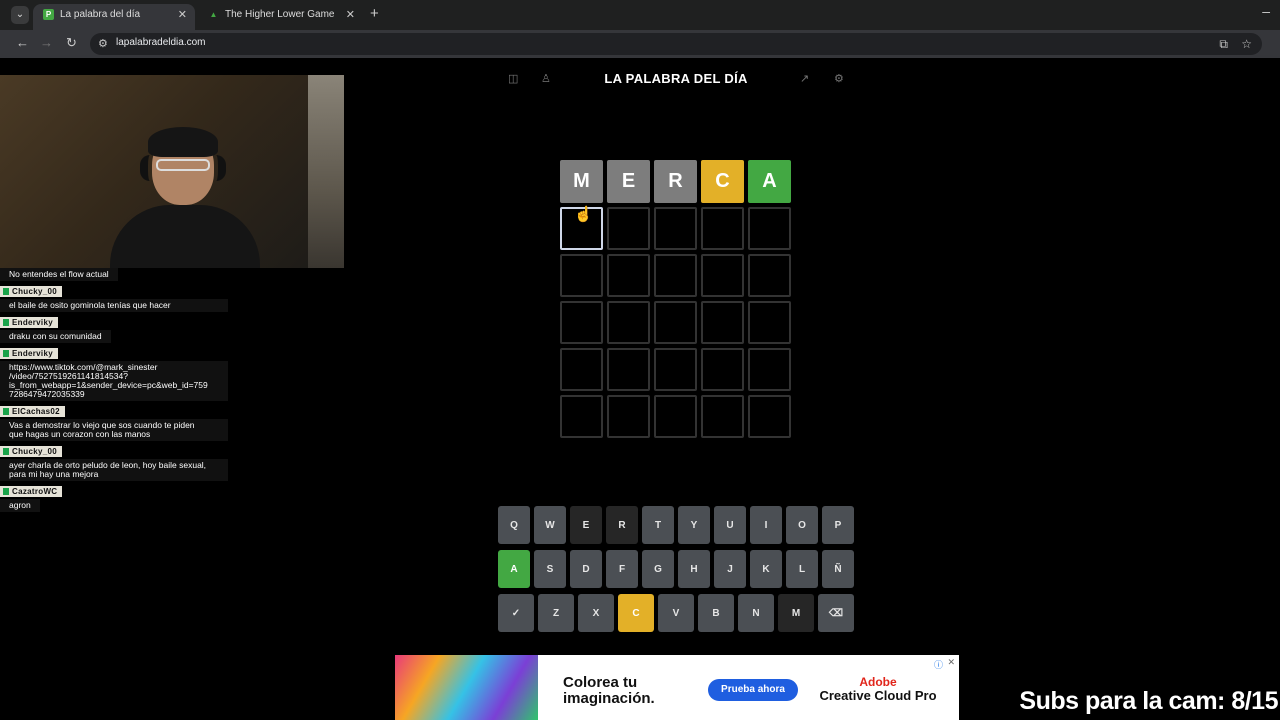  Describe the element at coordinates (676, 299) in the screenshot. I see `game-board: MERCA` at that location.